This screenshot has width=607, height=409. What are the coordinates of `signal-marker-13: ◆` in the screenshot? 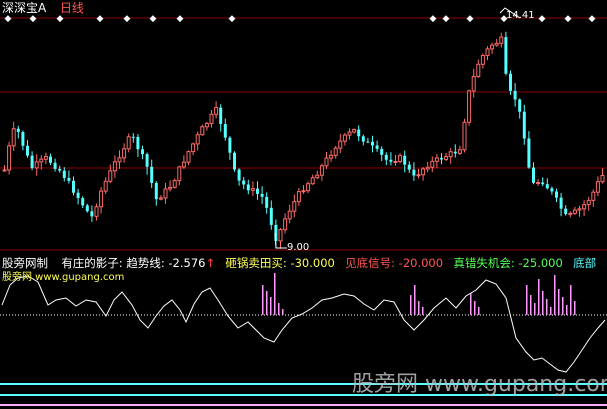 It's located at (568, 19).